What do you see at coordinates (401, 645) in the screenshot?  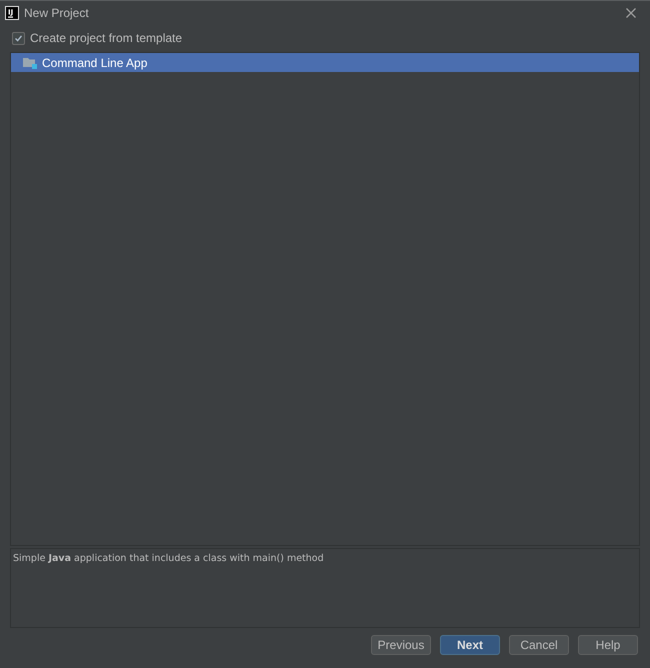 I see `dialog-button: Previous` at bounding box center [401, 645].